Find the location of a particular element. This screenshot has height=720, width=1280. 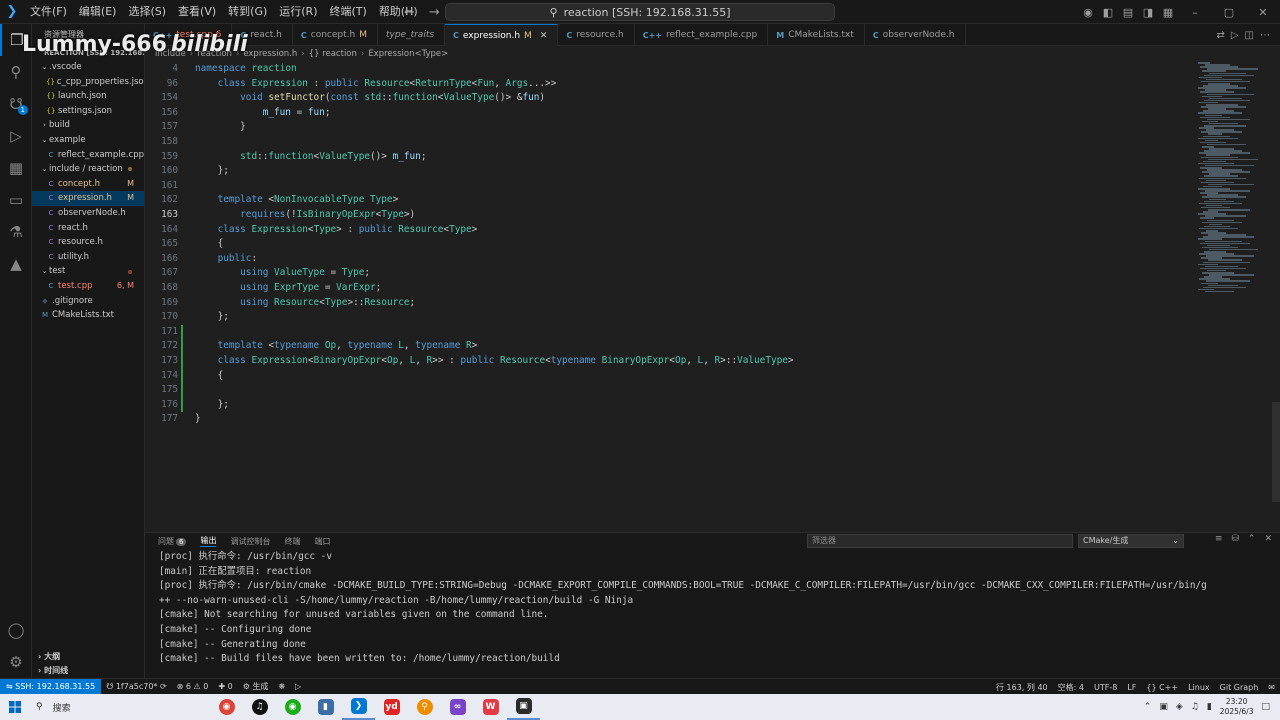

list-icon: ≡ is located at coordinates (1219, 539).